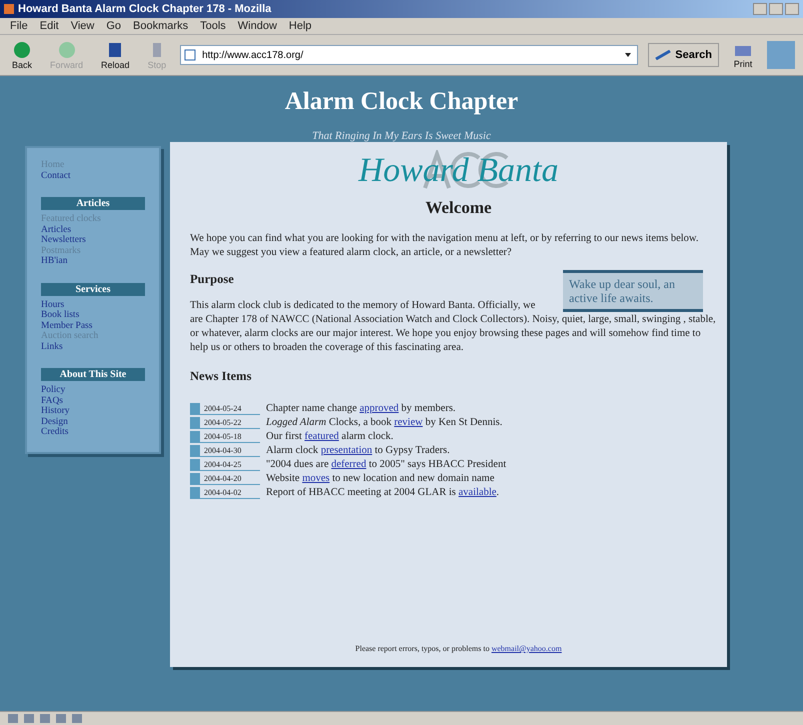  I want to click on sidebar-link: Newsletters, so click(63, 240).